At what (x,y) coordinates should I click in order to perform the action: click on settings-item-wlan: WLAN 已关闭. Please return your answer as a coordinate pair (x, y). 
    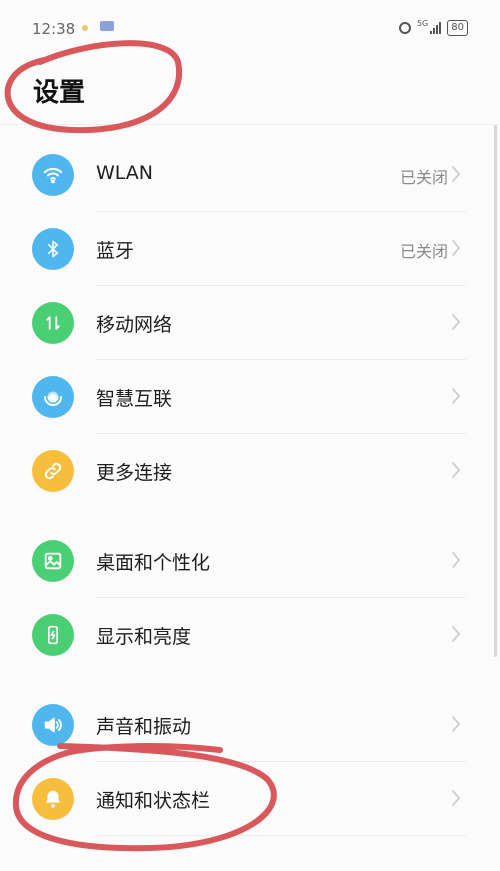
    Looking at the image, I should click on (250, 175).